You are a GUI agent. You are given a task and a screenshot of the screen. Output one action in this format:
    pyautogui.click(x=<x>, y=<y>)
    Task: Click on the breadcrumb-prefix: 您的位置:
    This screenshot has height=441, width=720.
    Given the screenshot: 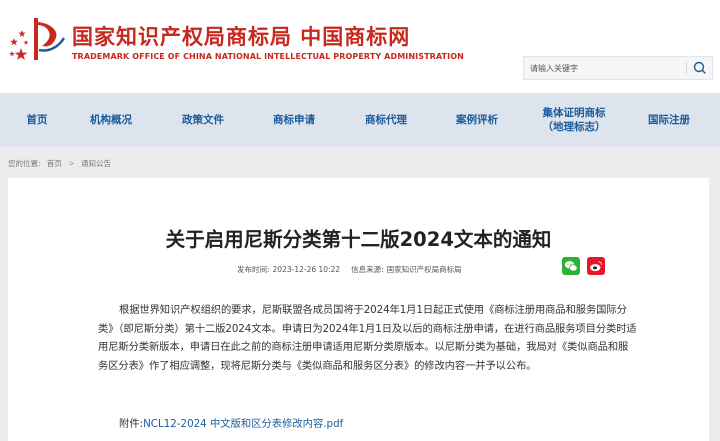 What is the action you would take?
    pyautogui.click(x=24, y=163)
    